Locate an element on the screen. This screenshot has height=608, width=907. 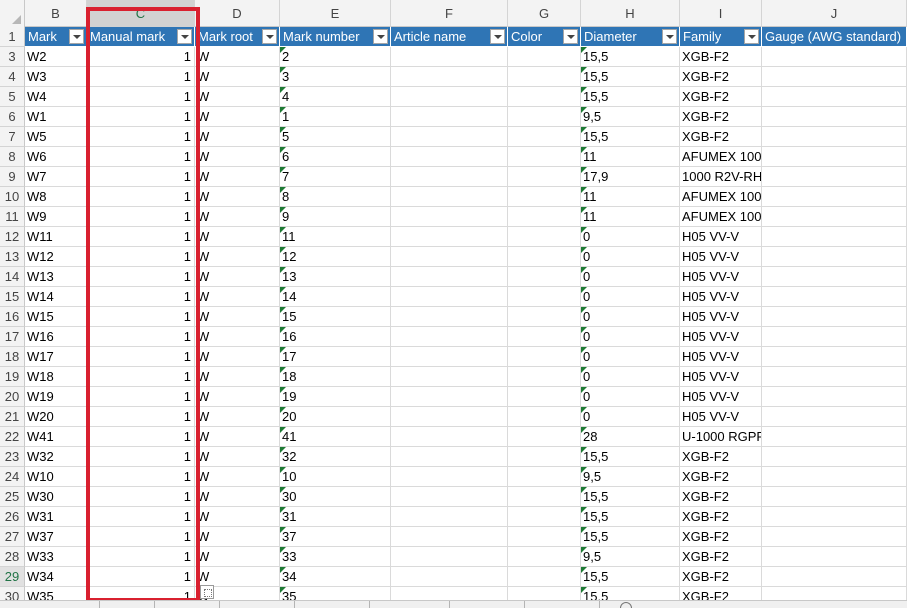
cell-col-e: 8 is located at coordinates (335, 197).